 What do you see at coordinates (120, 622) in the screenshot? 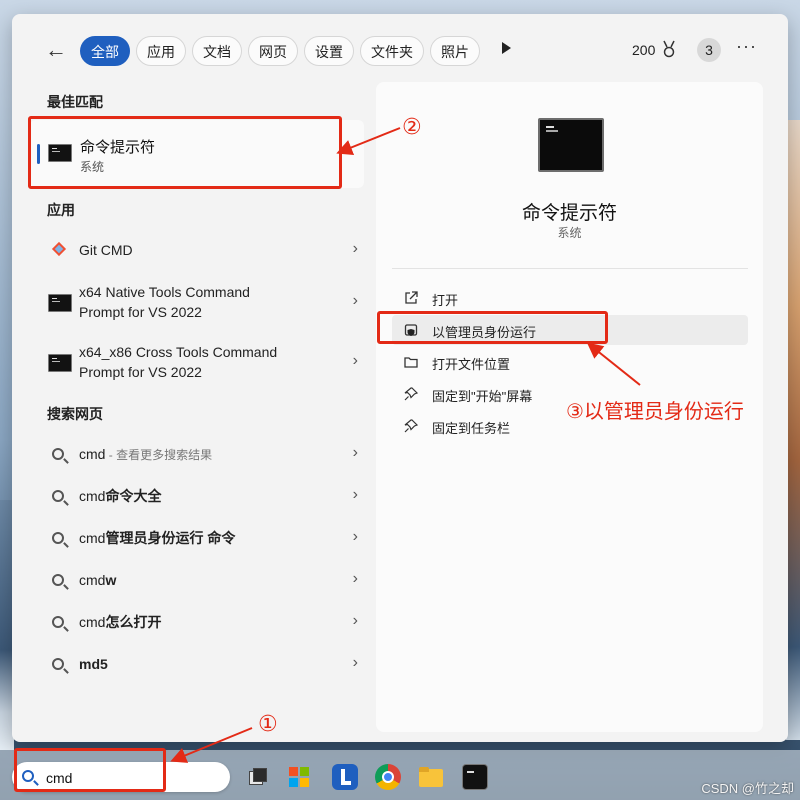
I see `web-result-label: cmd怎么打开` at bounding box center [120, 622].